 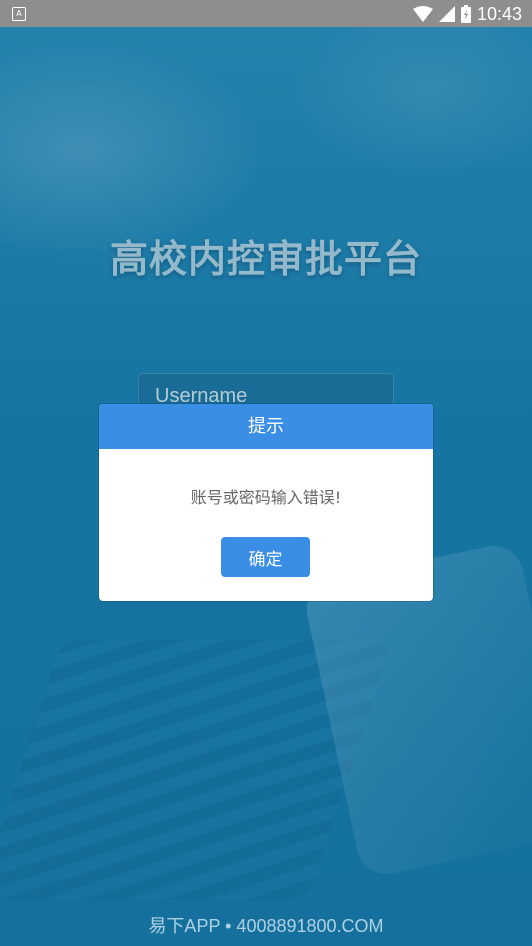 What do you see at coordinates (266, 13) in the screenshot?
I see `status-bar: A 10:43` at bounding box center [266, 13].